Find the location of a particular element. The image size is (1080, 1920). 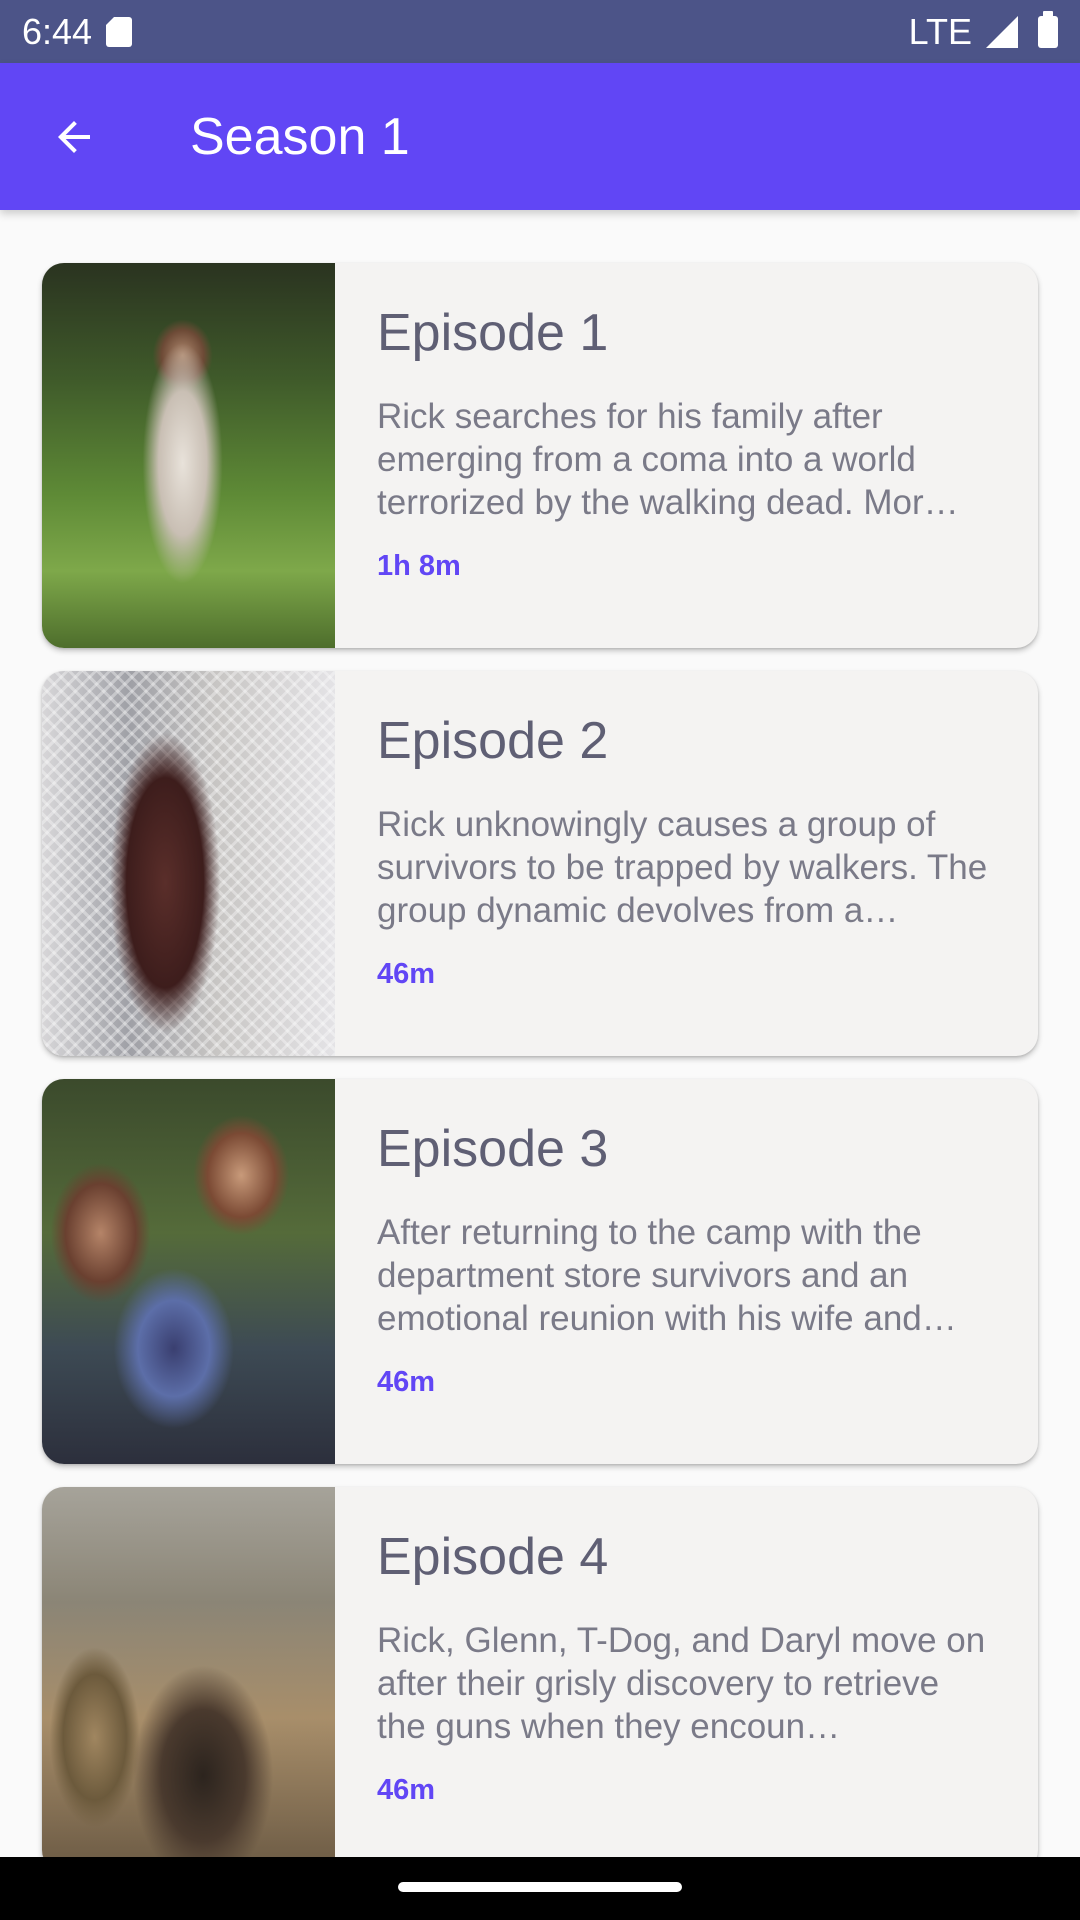

battery-icon is located at coordinates (1048, 29).